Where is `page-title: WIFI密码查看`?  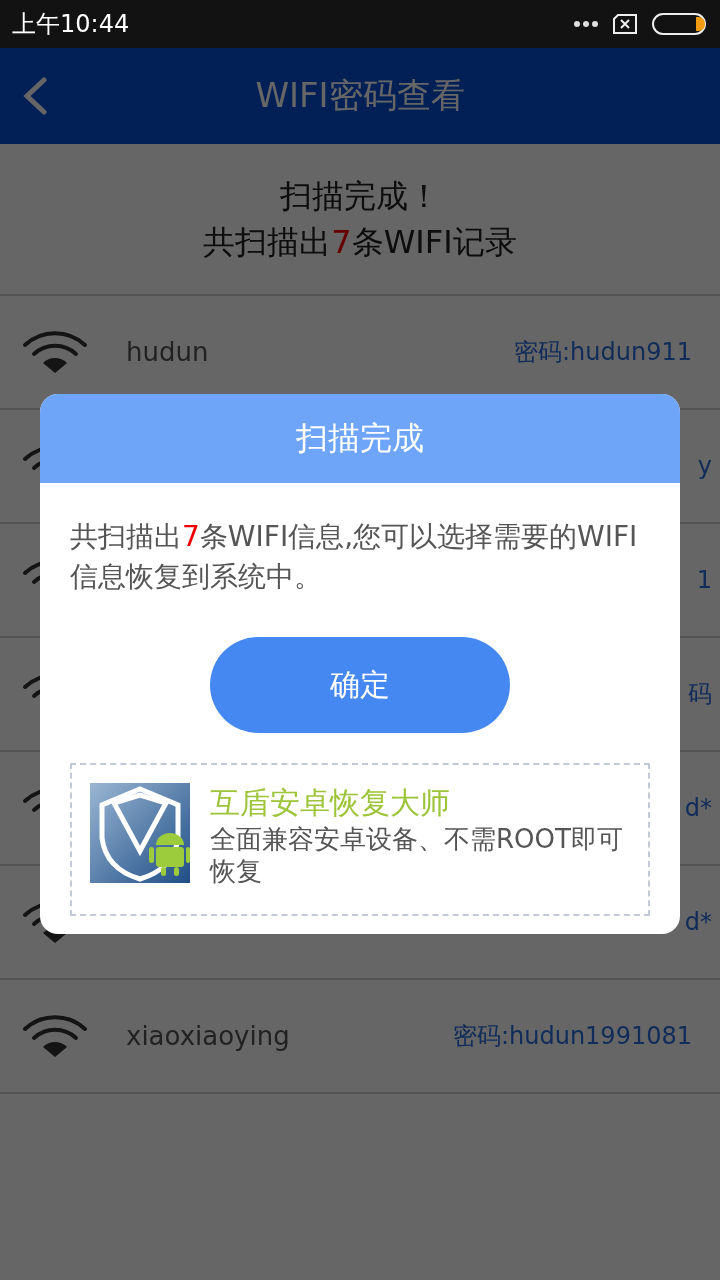 page-title: WIFI密码查看 is located at coordinates (360, 95).